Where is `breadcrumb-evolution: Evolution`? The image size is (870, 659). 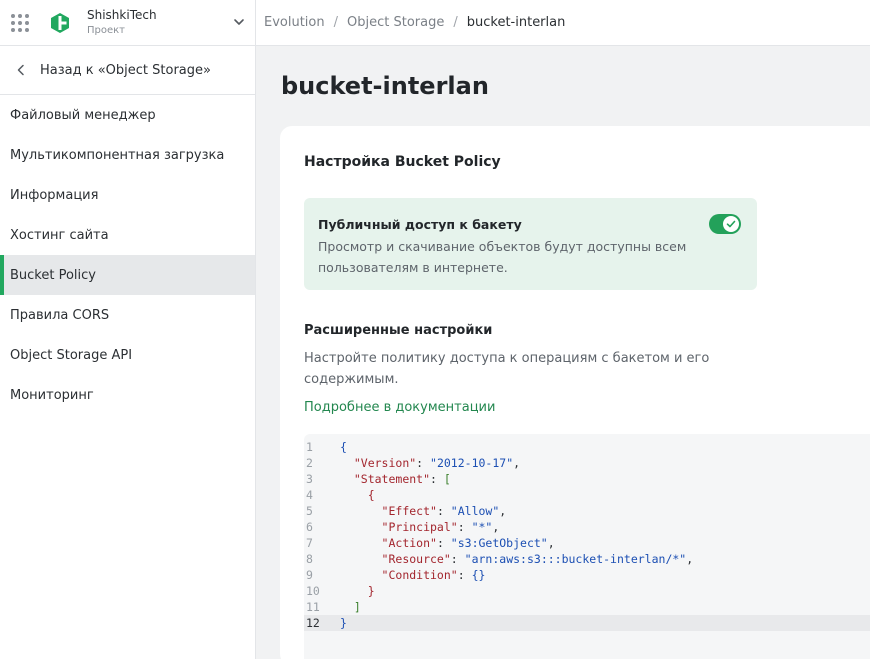 breadcrumb-evolution: Evolution is located at coordinates (294, 22).